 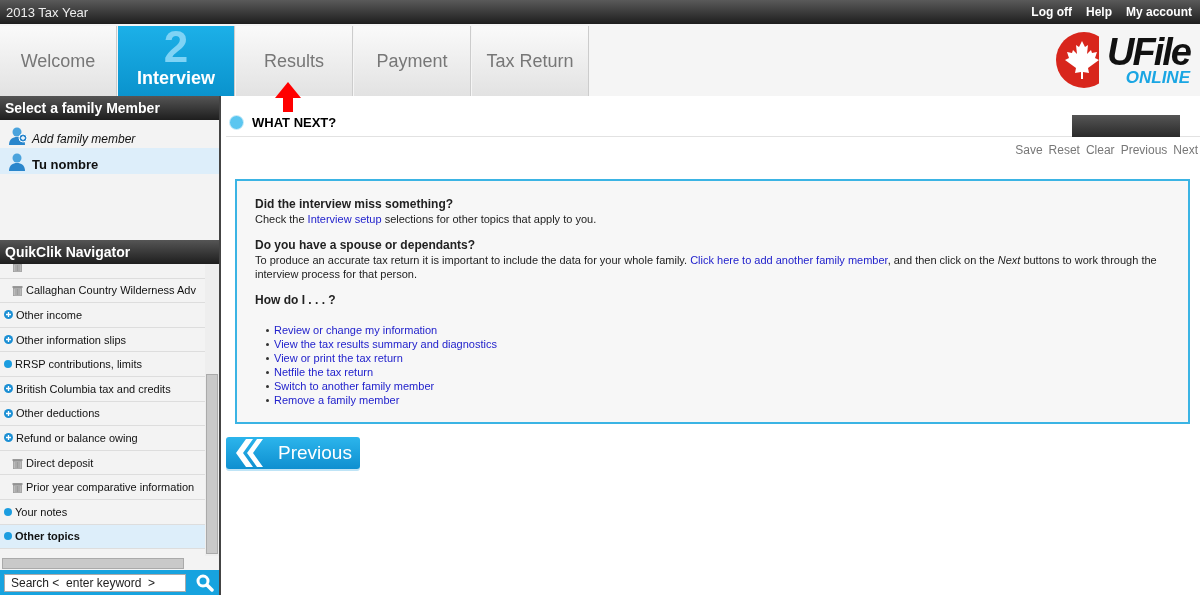 I want to click on action-link: Previous, so click(x=1144, y=150).